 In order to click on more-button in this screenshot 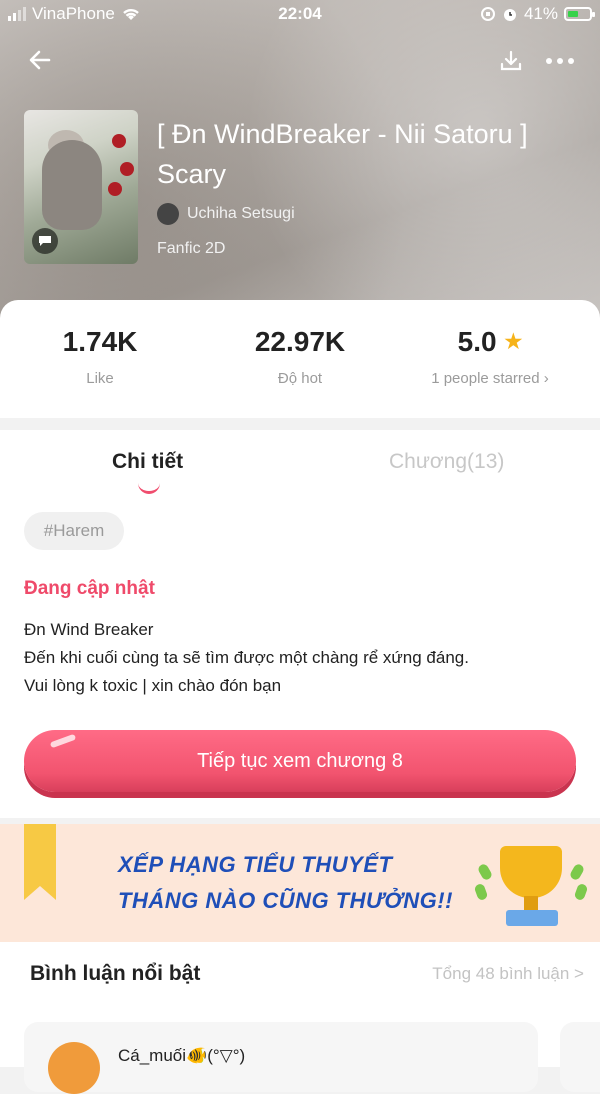, I will do `click(560, 61)`.